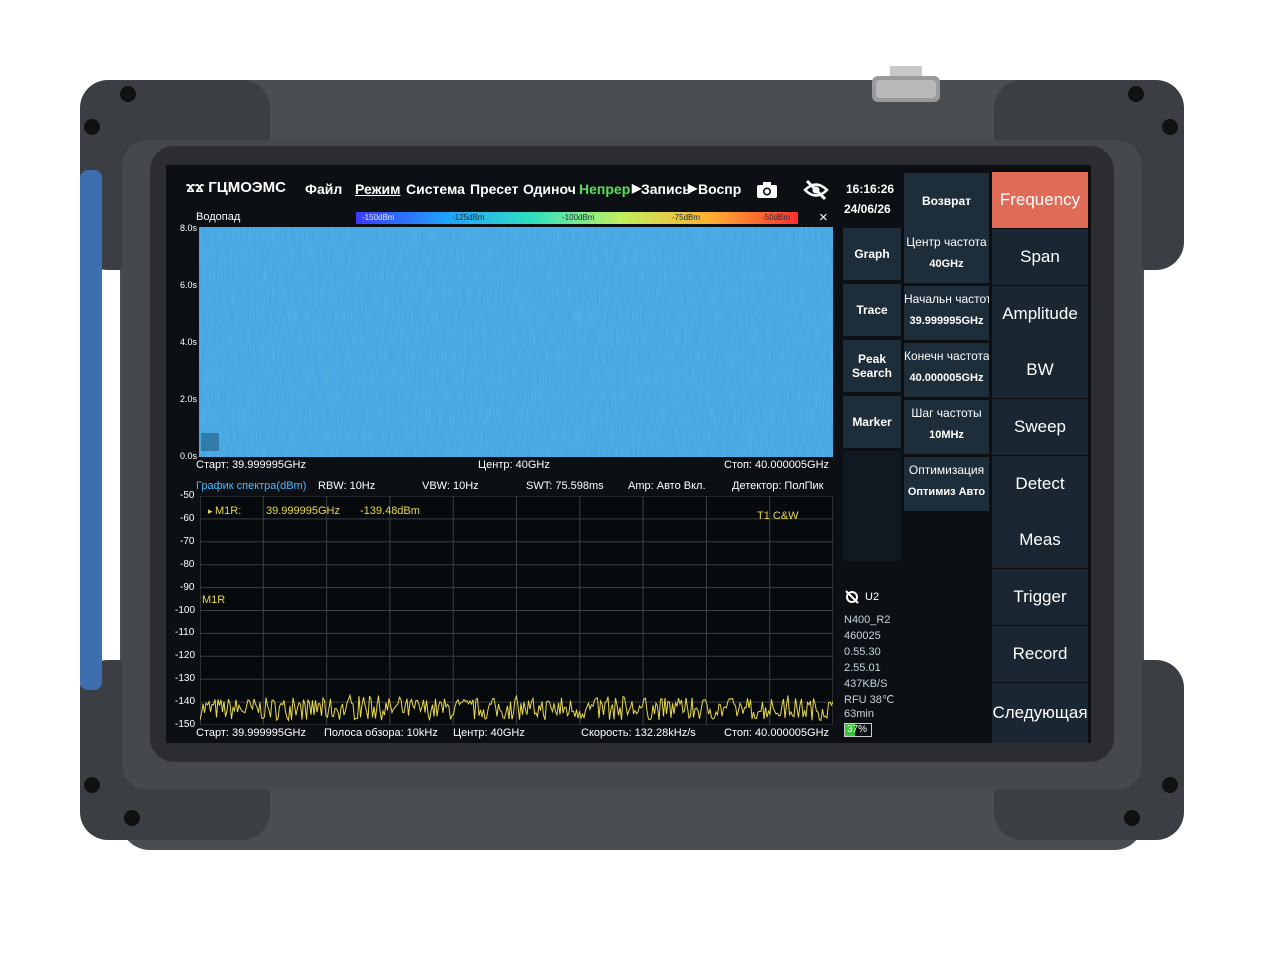 The image size is (1280, 961). I want to click on trace-button: Trace, so click(872, 310).